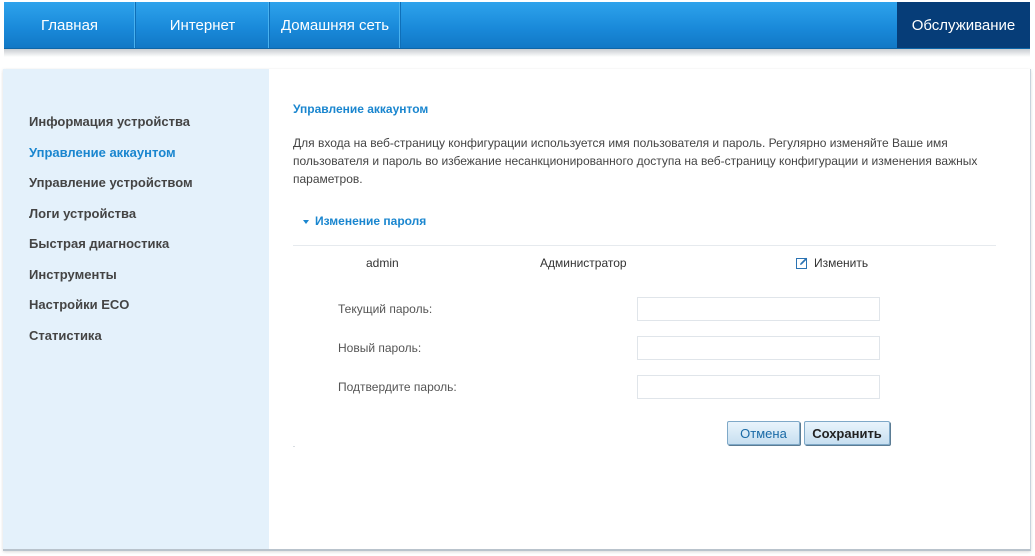 The width and height of the screenshot is (1035, 556). I want to click on nav-shadow, so click(517, 53).